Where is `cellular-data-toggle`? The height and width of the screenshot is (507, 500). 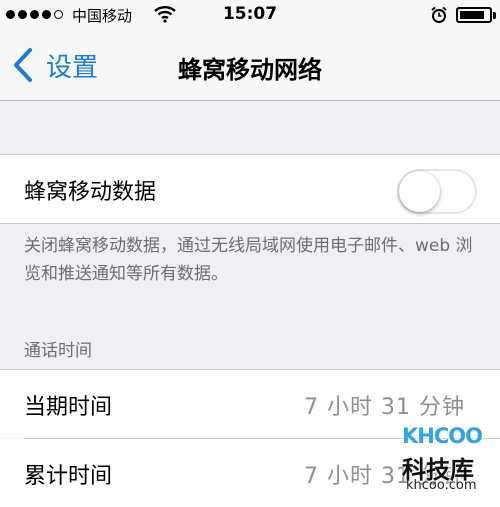
cellular-data-toggle is located at coordinates (437, 191).